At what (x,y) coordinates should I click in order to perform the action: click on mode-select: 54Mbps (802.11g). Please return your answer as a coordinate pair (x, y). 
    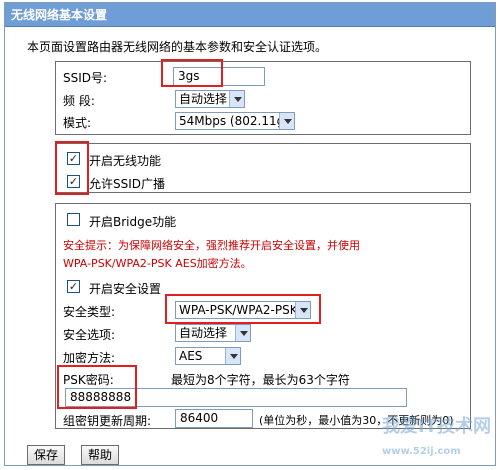
    Looking at the image, I should click on (235, 121).